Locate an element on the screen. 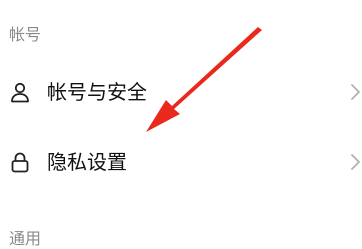  section-header-general: 通用 is located at coordinates (25, 238).